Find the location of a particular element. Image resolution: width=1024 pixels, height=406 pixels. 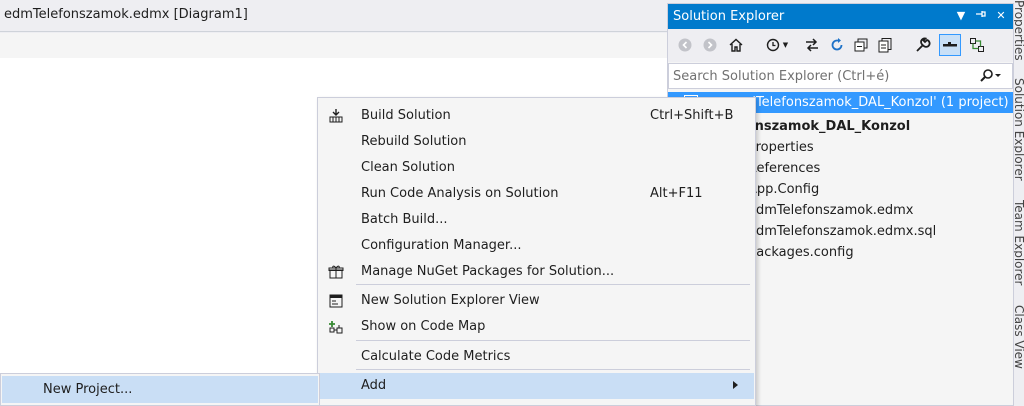

forward-button is located at coordinates (710, 45).